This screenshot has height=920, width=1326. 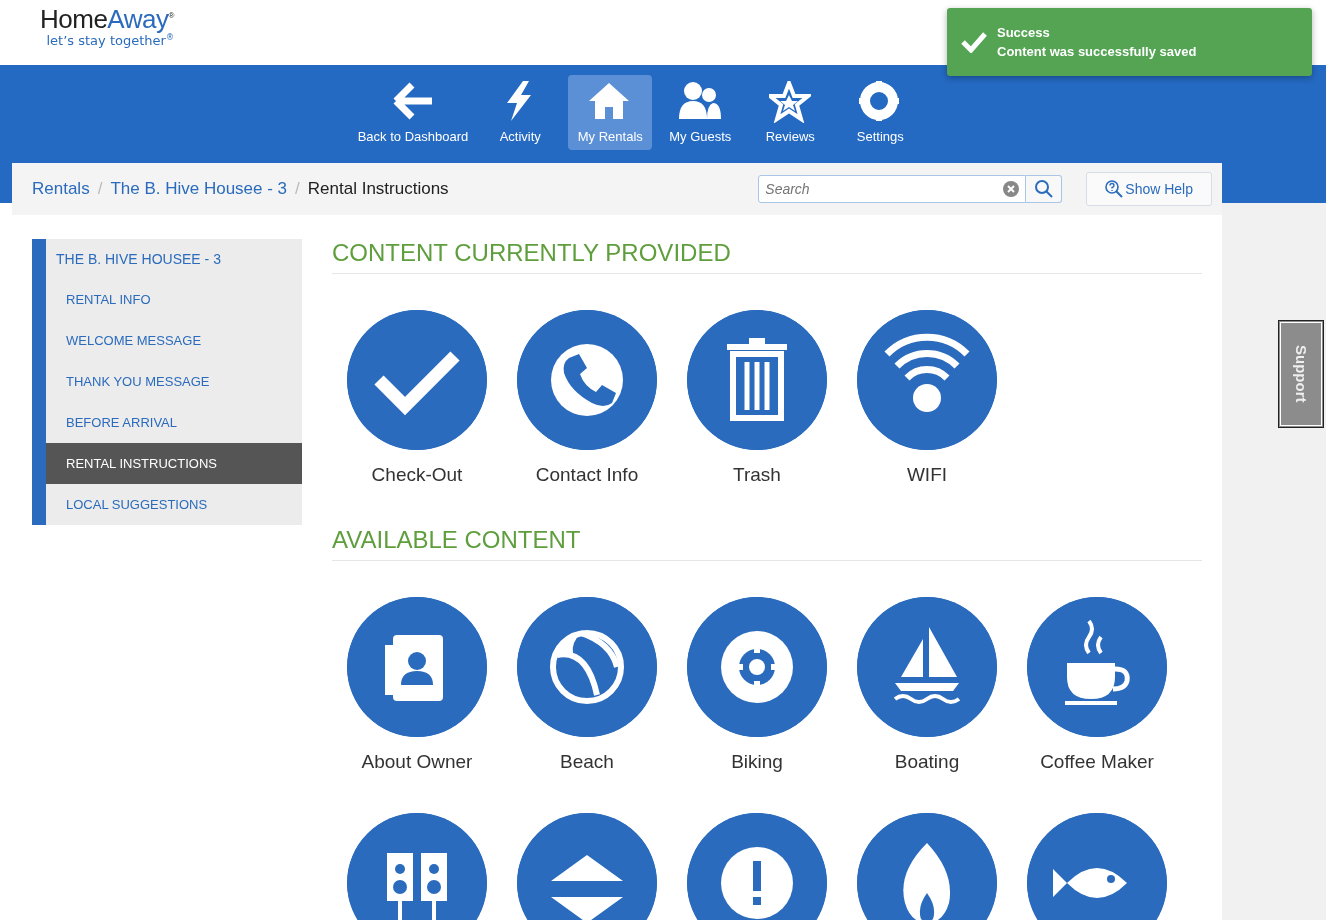 What do you see at coordinates (1114, 189) in the screenshot?
I see `help-search-icon` at bounding box center [1114, 189].